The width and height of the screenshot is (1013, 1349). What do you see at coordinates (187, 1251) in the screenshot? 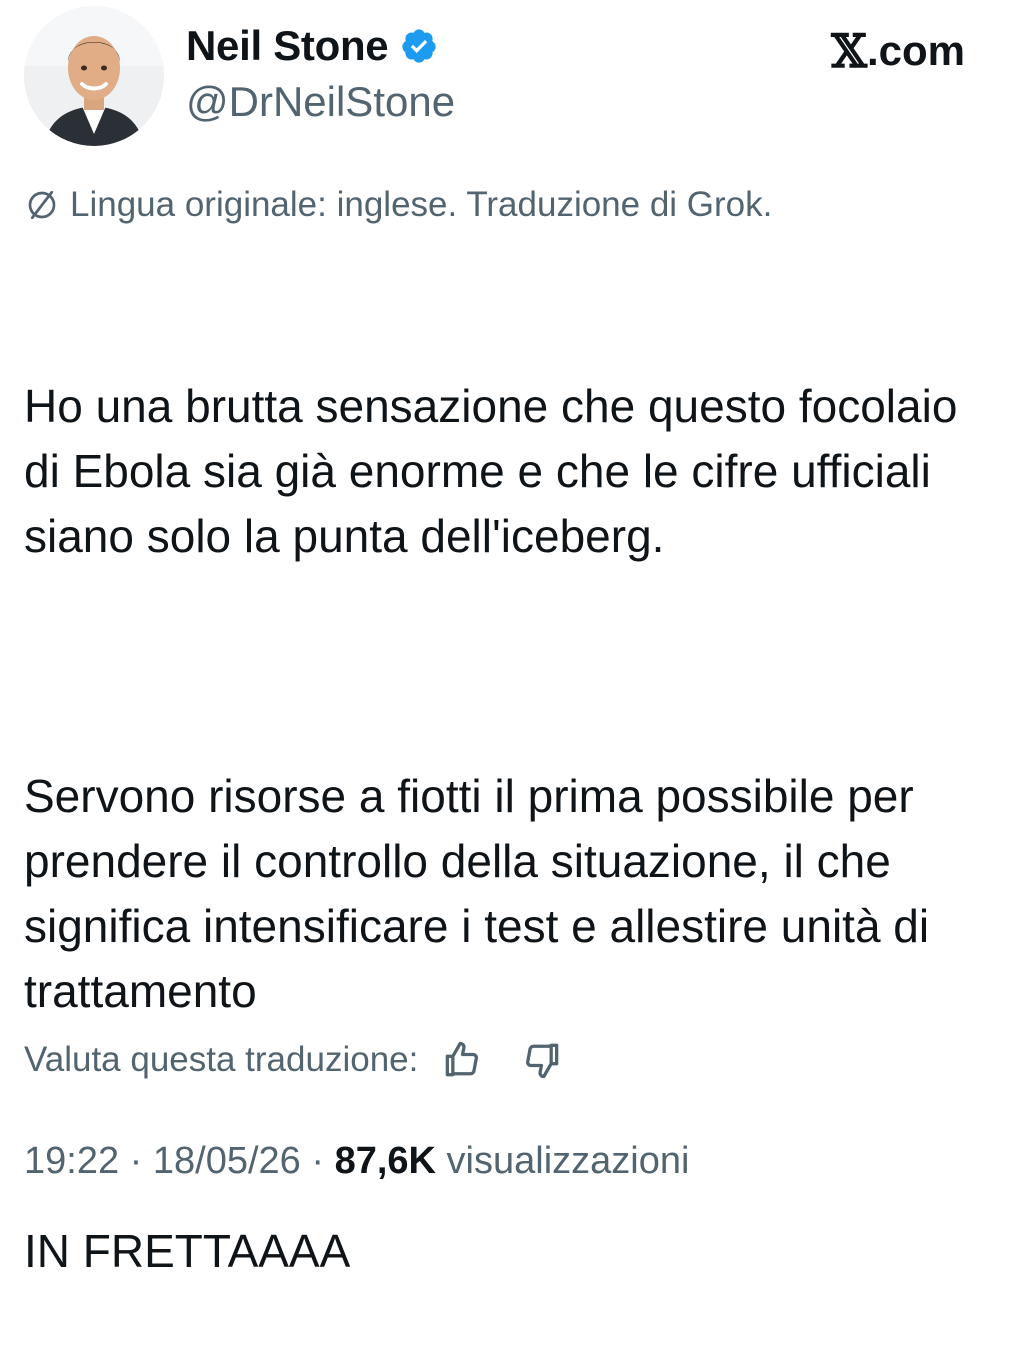
I see `tweet-paragraph: IN FRETTAAAA` at bounding box center [187, 1251].